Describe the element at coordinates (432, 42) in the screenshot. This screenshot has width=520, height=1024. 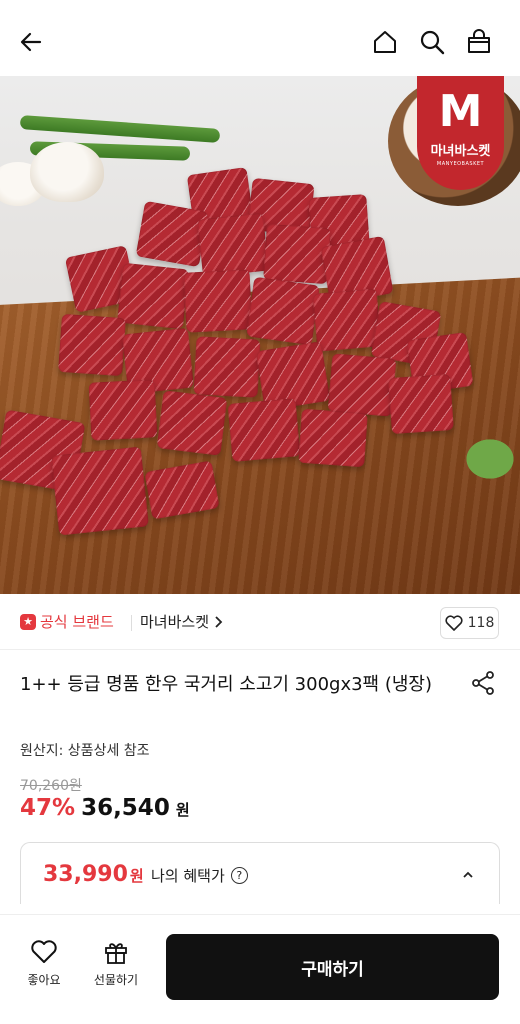
I see `search-icon` at that location.